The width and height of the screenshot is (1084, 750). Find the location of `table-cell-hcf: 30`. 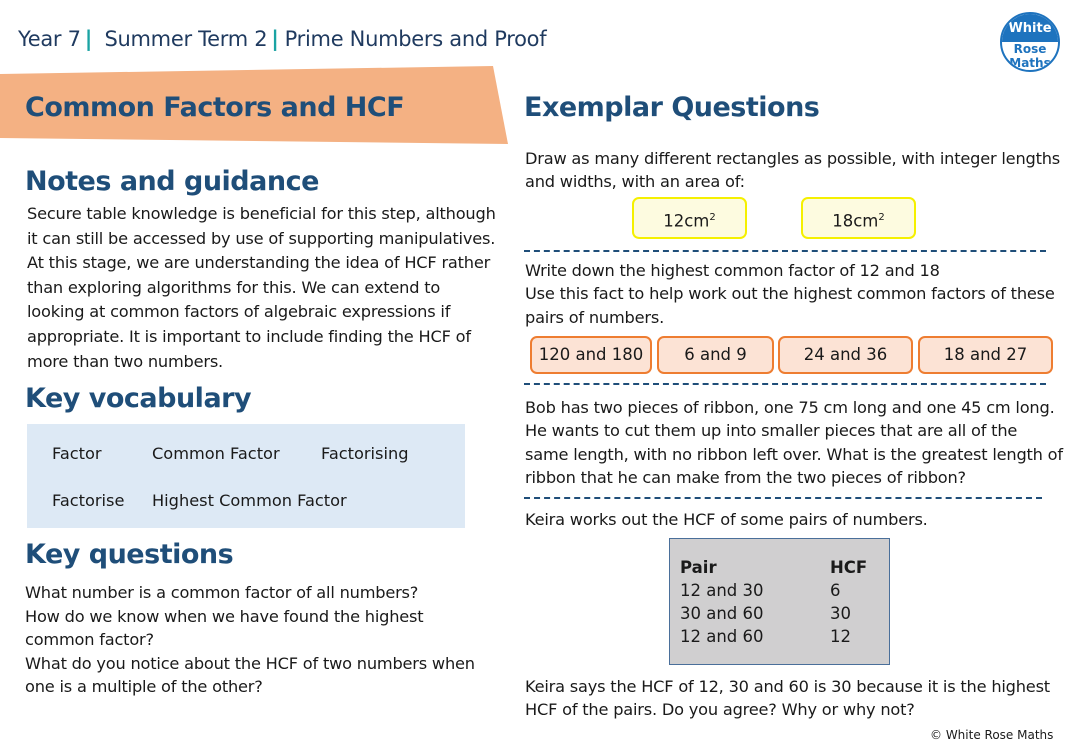

table-cell-hcf: 30 is located at coordinates (840, 613).